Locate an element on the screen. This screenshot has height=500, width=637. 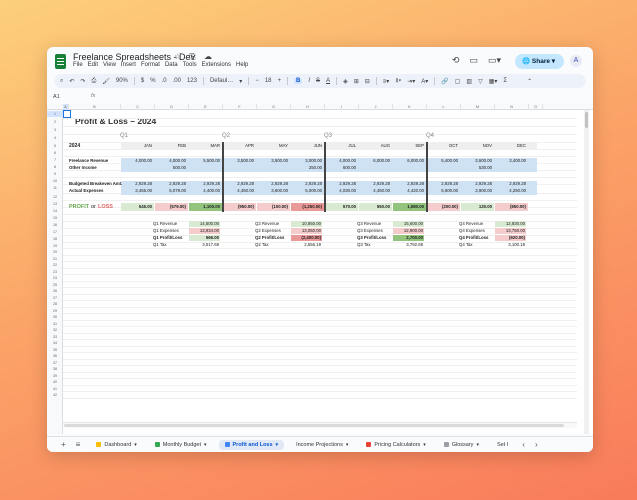
revenue-cell: 3,000.00 is located at coordinates (306, 161).